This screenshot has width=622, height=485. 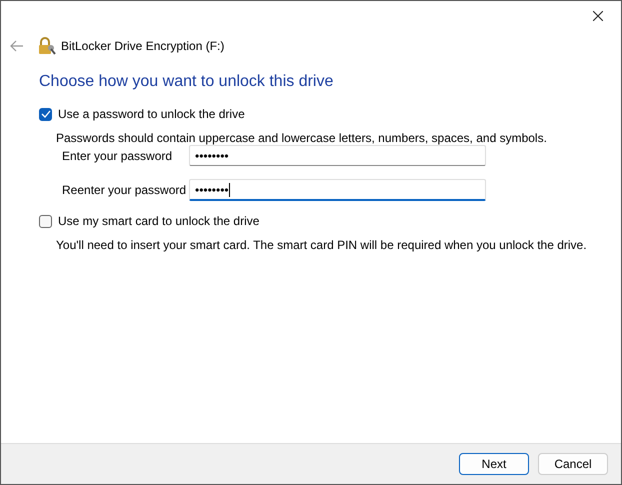 What do you see at coordinates (125, 190) in the screenshot?
I see `field-label: Reenter your password` at bounding box center [125, 190].